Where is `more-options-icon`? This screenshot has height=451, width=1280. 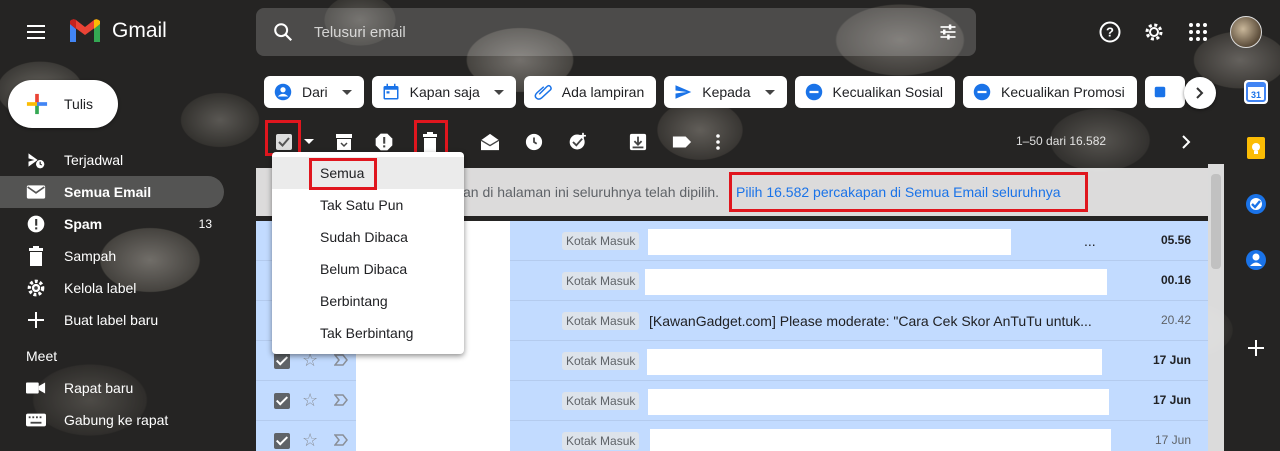
more-options-icon is located at coordinates (718, 142).